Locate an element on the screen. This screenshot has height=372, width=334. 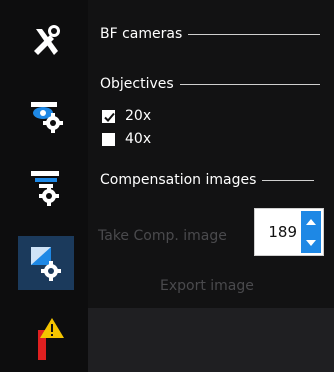
stepper-up-button is located at coordinates (311, 221).